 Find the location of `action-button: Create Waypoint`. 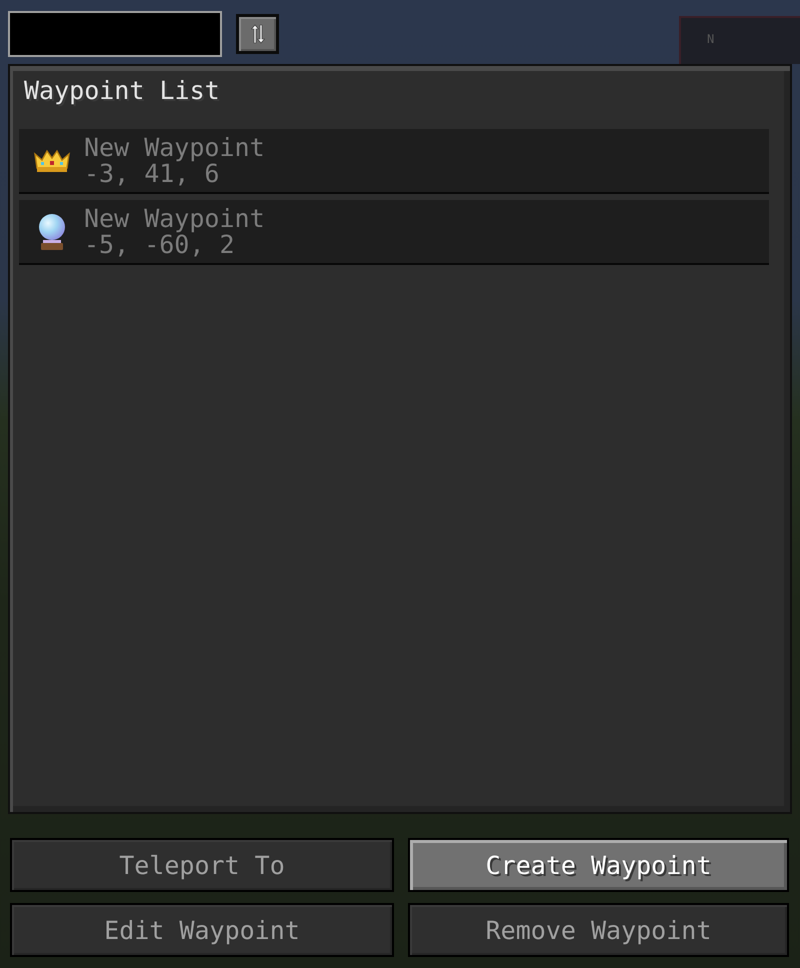

action-button: Create Waypoint is located at coordinates (598, 865).